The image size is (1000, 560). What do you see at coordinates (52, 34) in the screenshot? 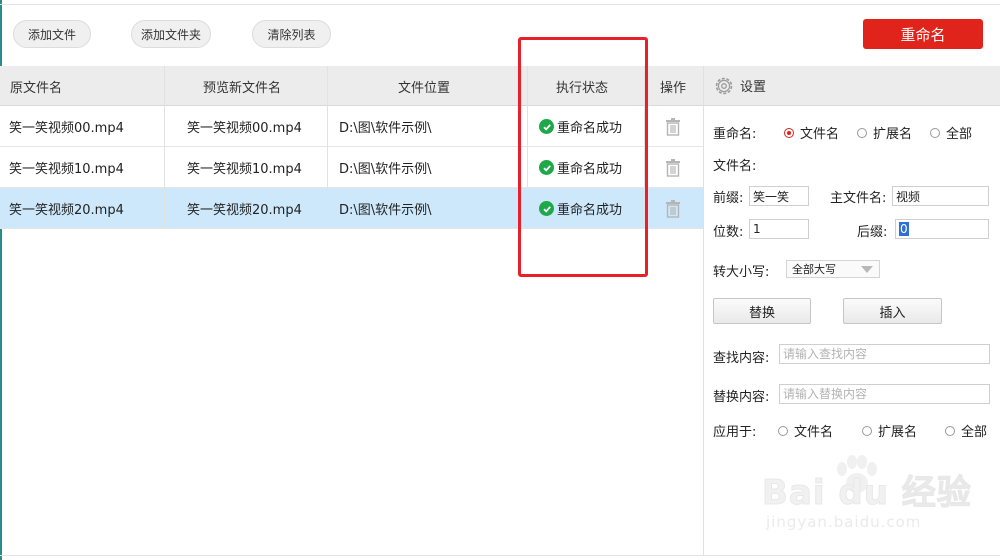
I see `add-file-button: 添加文件` at bounding box center [52, 34].